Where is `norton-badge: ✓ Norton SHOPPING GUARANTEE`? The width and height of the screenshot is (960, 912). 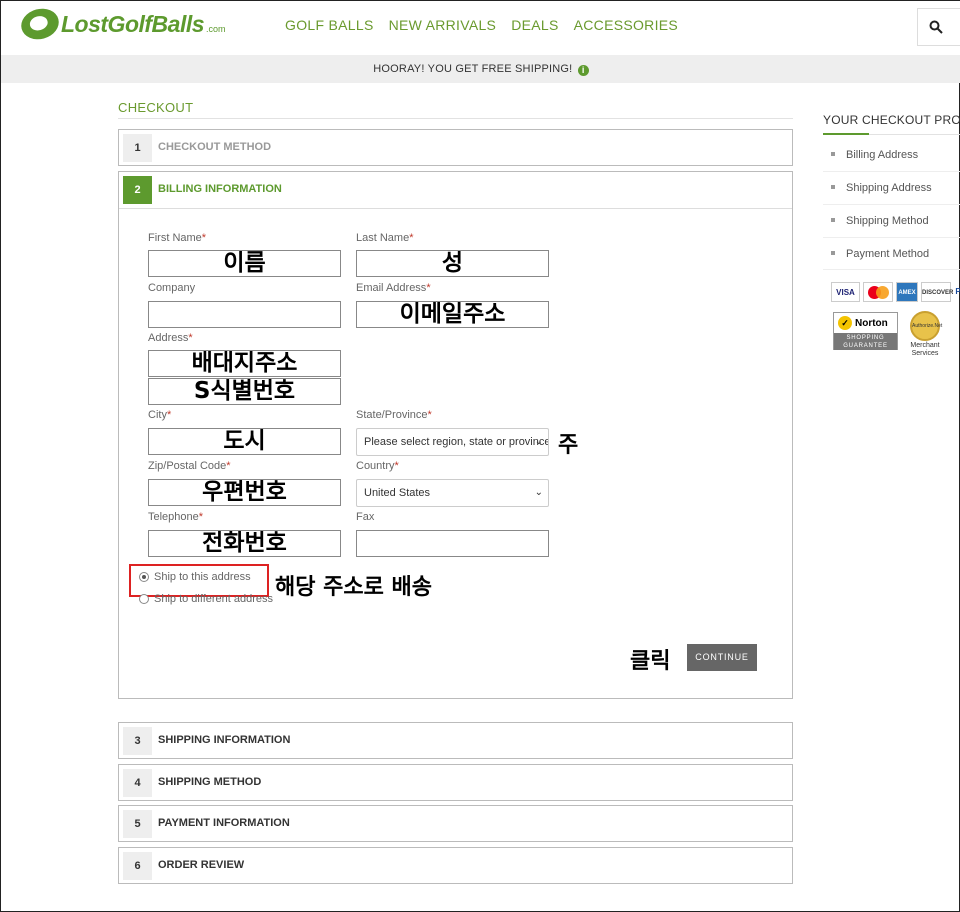
norton-badge: ✓ Norton SHOPPING GUARANTEE is located at coordinates (865, 331).